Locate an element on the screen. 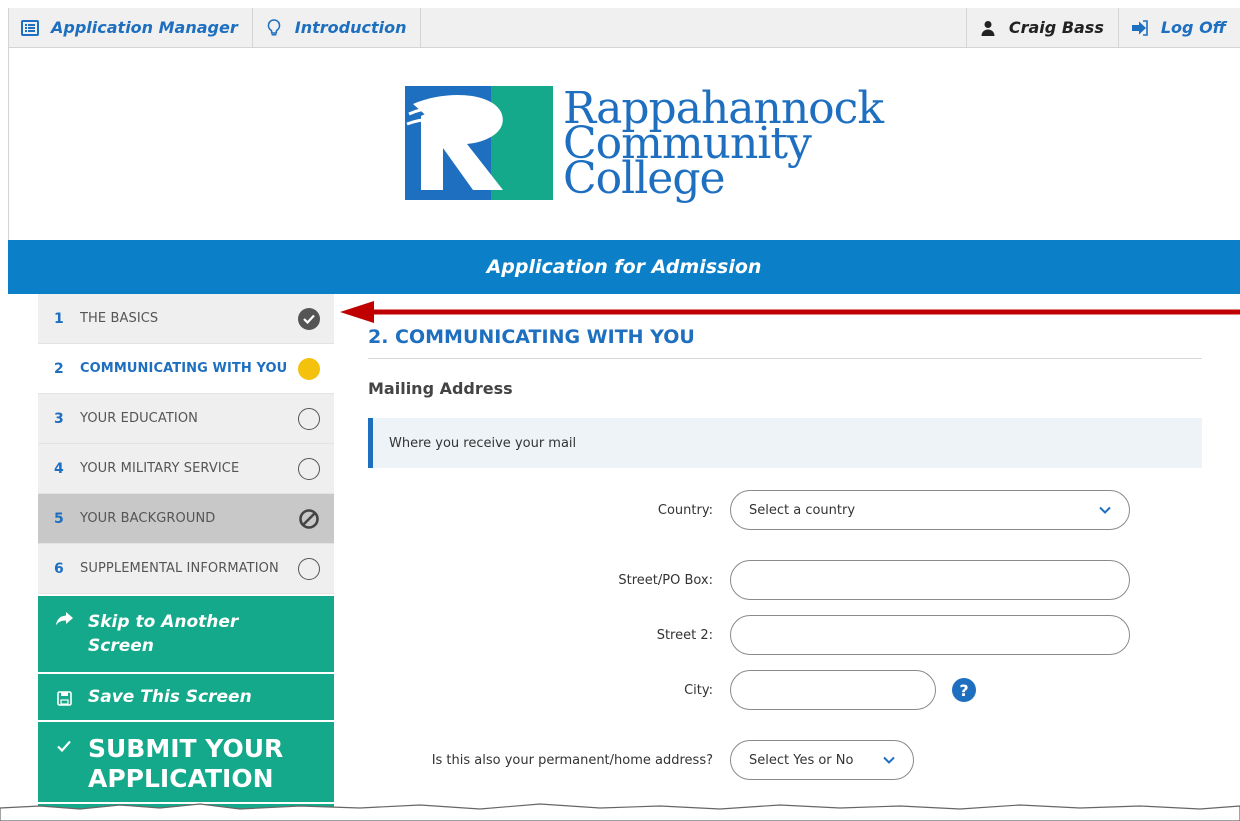 The width and height of the screenshot is (1240, 821). permanent-address-selected-value: Select Yes or No is located at coordinates (801, 760).